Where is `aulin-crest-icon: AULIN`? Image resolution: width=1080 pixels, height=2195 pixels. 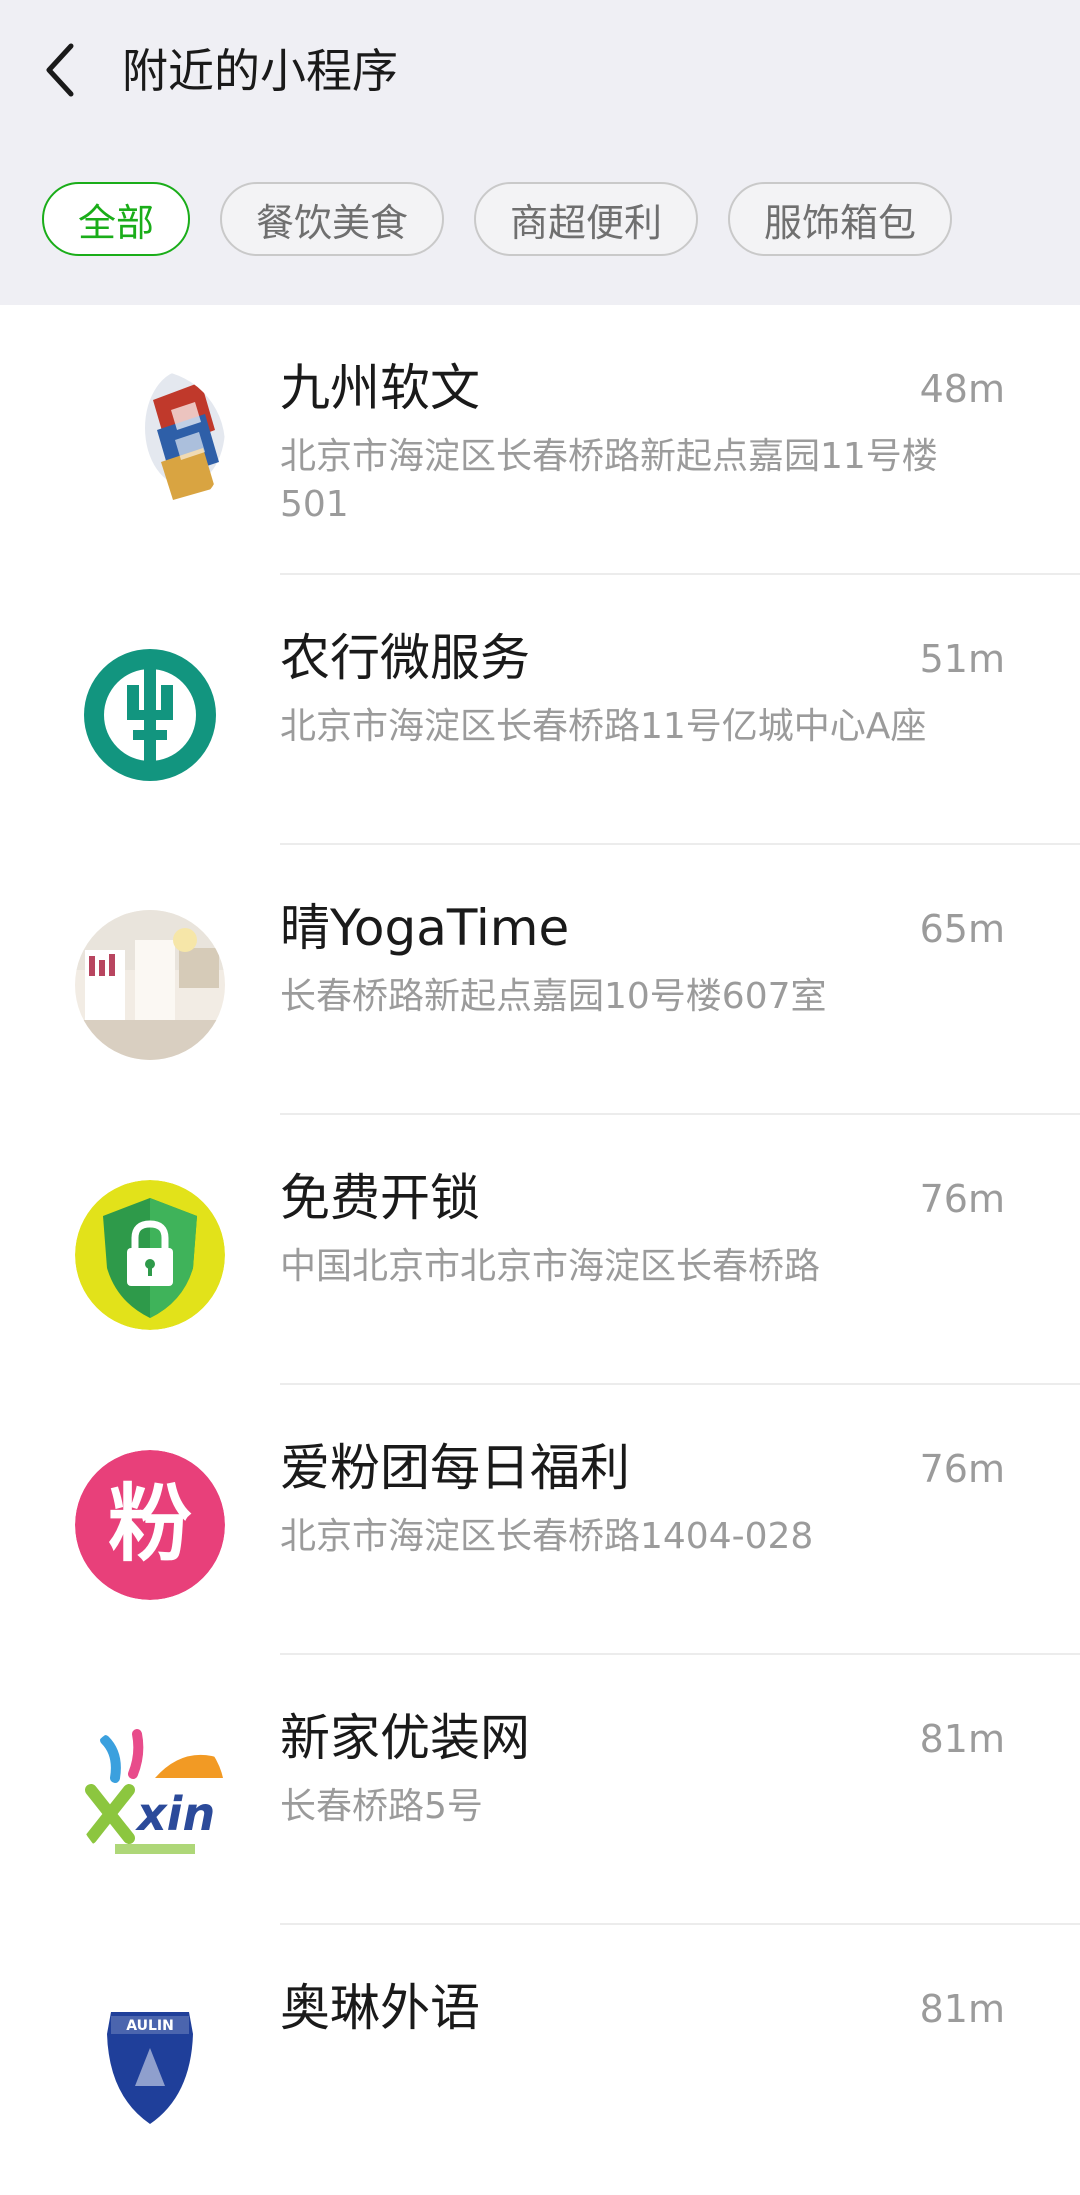
aulin-crest-icon: AULIN is located at coordinates (150, 2065).